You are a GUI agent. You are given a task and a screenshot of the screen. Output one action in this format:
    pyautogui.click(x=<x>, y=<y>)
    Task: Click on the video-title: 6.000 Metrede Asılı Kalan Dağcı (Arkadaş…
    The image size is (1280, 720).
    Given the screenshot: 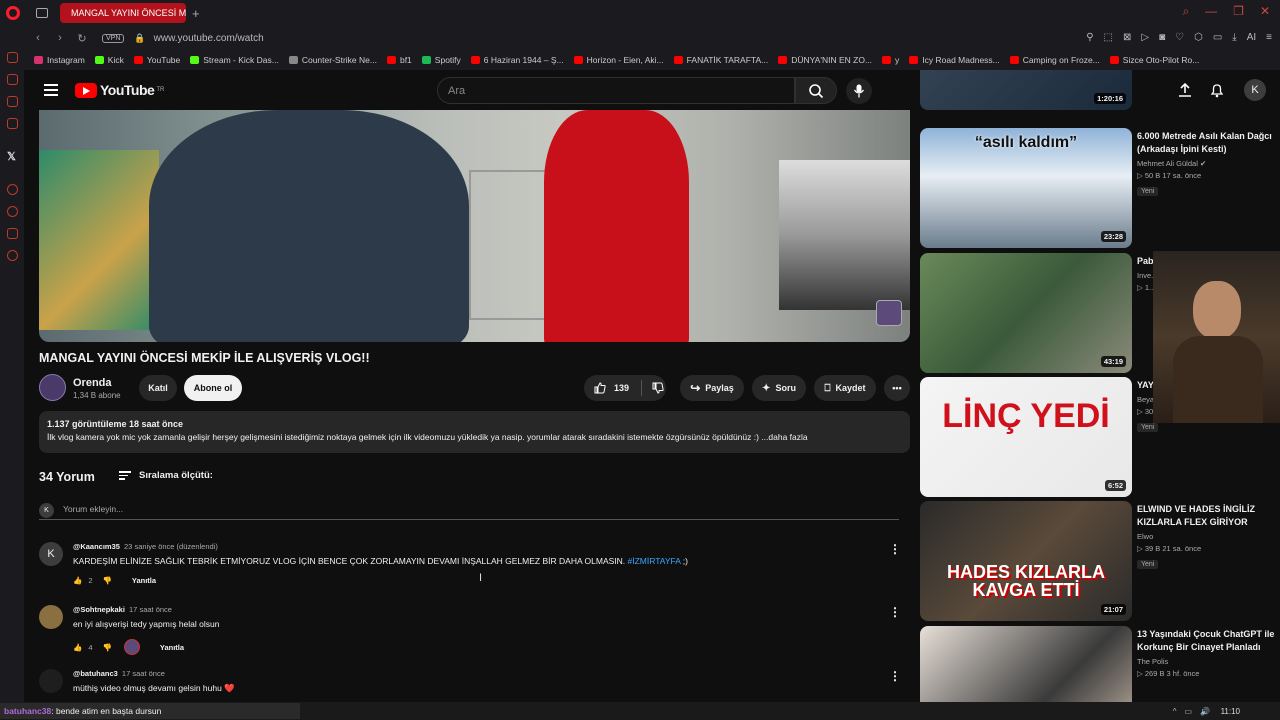 What is the action you would take?
    pyautogui.click(x=1207, y=143)
    